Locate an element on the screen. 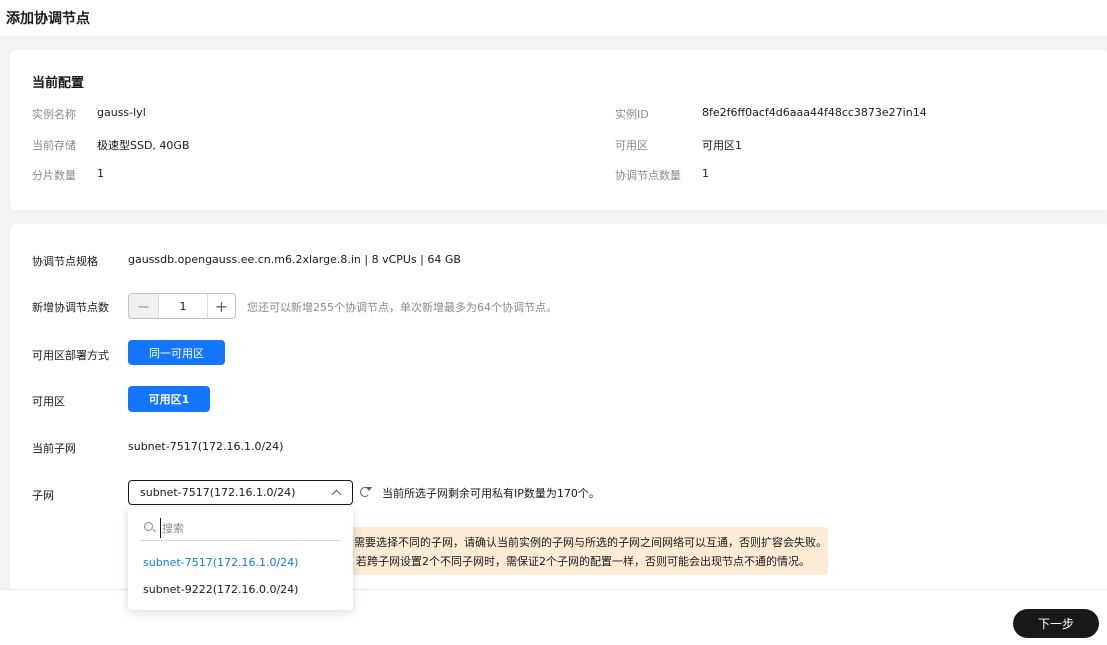 The height and width of the screenshot is (645, 1107). decrement-button: − is located at coordinates (144, 306).